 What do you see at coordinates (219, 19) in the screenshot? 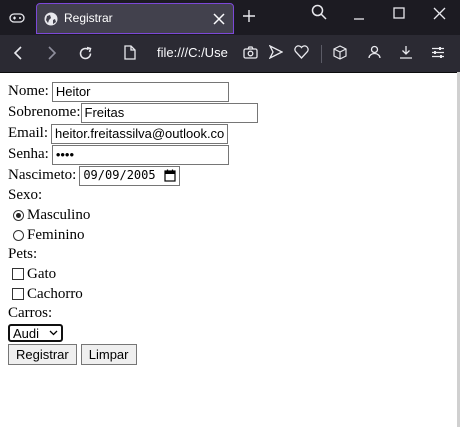
I see `close-tab-icon` at bounding box center [219, 19].